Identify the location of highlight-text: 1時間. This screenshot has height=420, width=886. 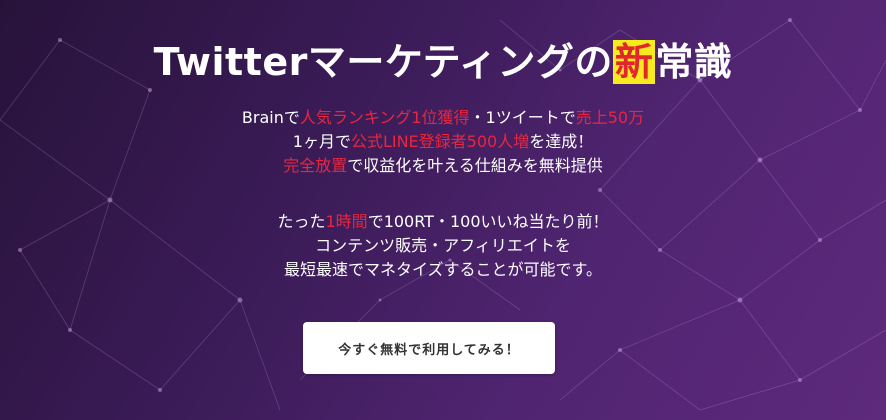
(346, 221).